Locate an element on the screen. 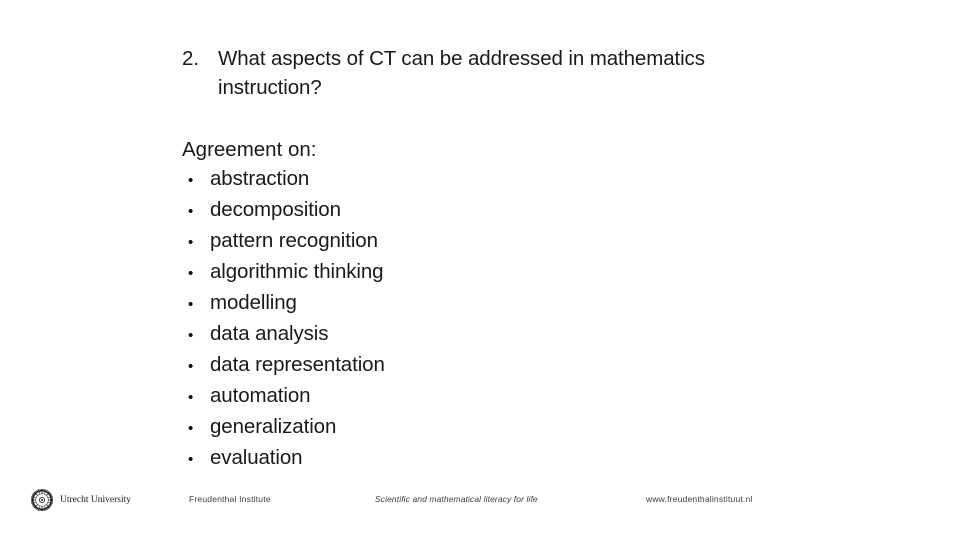 Image resolution: width=960 pixels, height=540 pixels. list-item-label: data representation is located at coordinates (297, 364).